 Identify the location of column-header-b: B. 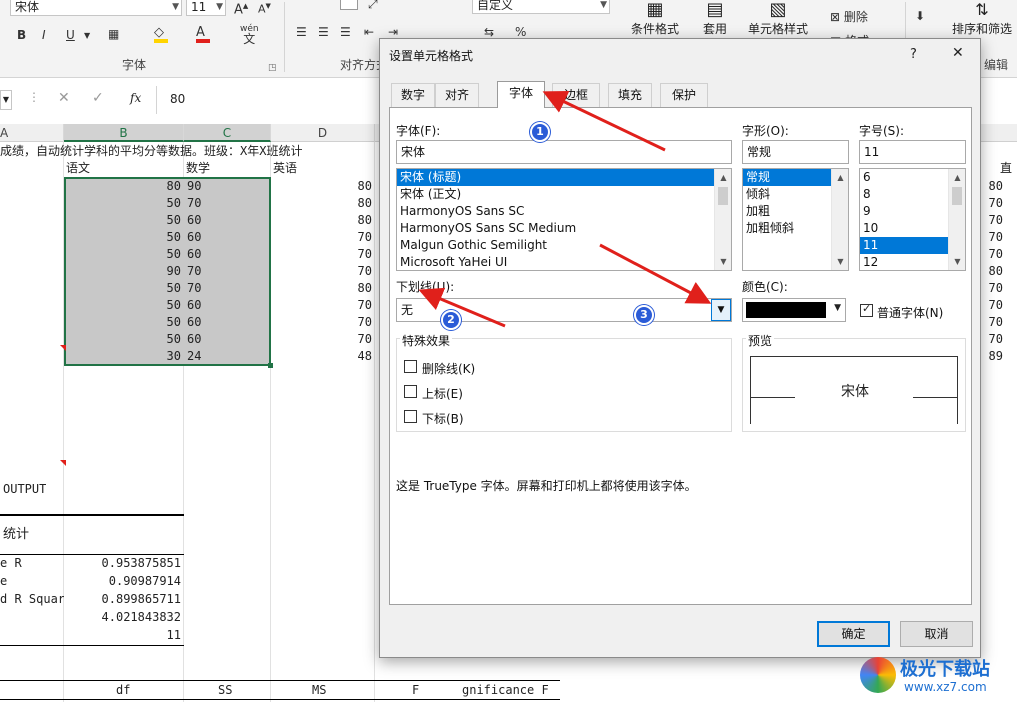
(124, 133).